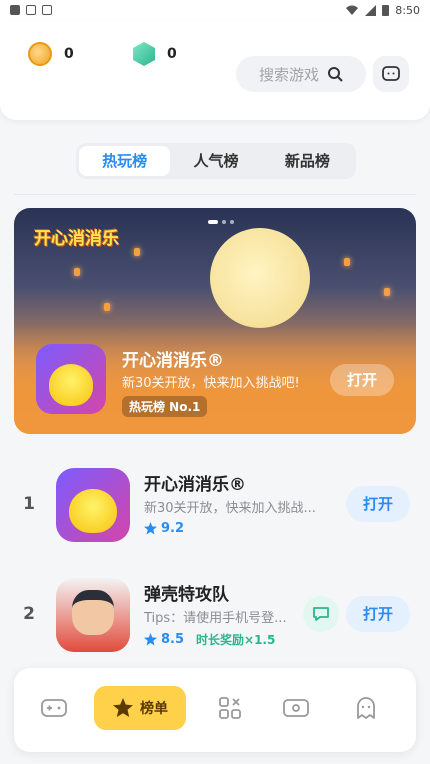 This screenshot has width=430, height=764. I want to click on notification-icon, so click(15, 10).